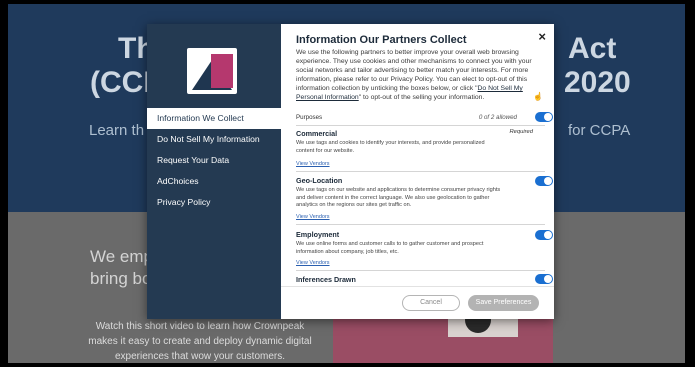 This screenshot has height=367, width=695. I want to click on purposes-header: Purposes 0 of 2 allowed, so click(420, 120).